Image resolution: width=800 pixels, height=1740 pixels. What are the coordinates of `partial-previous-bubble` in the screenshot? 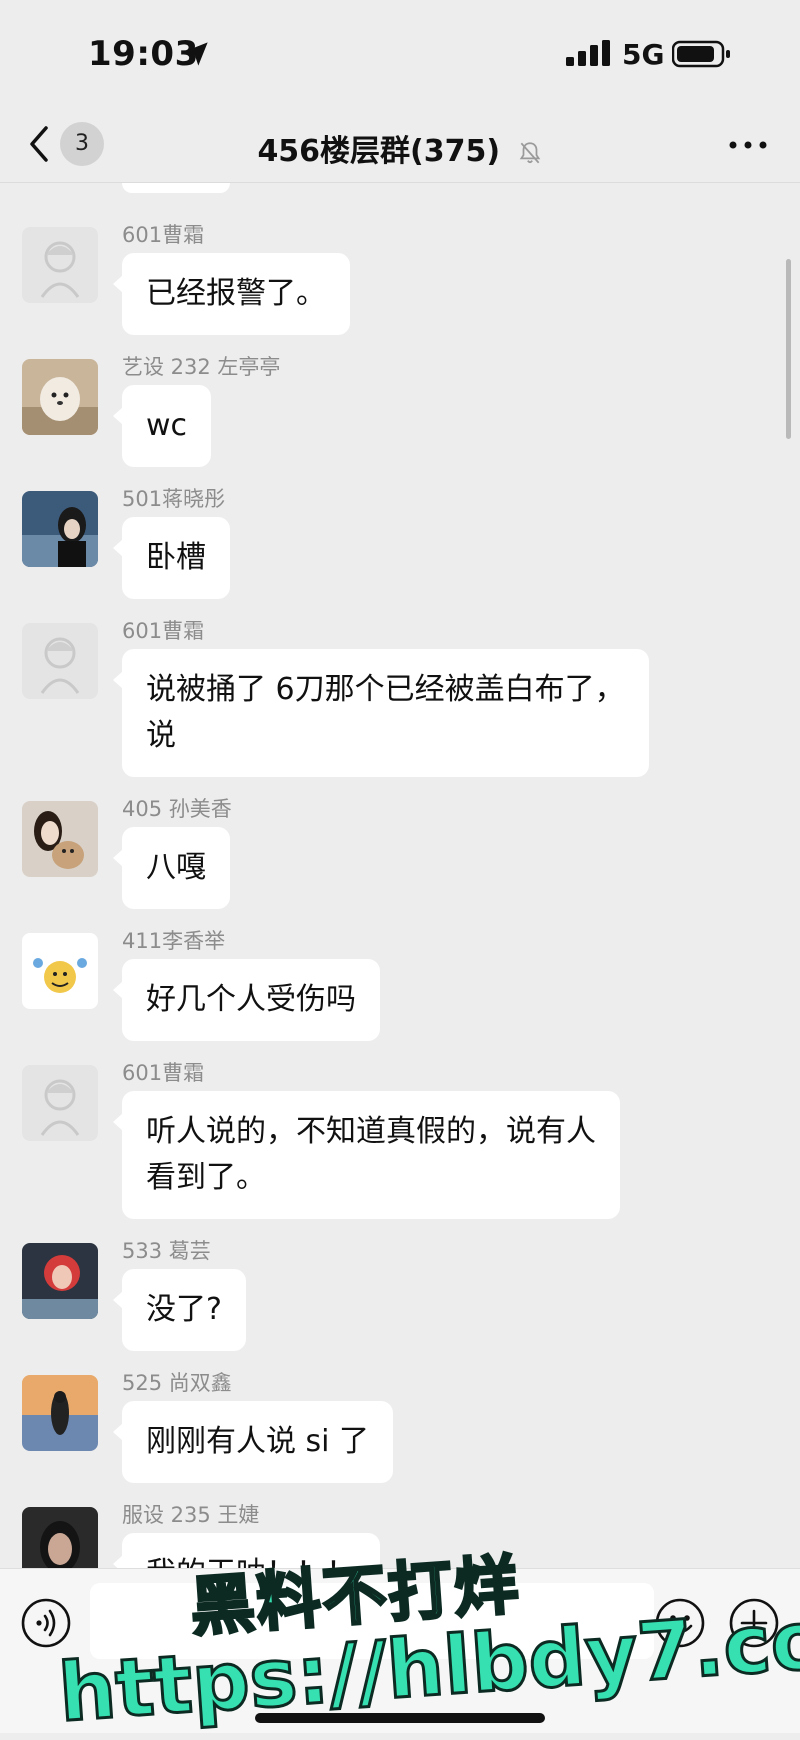 It's located at (176, 188).